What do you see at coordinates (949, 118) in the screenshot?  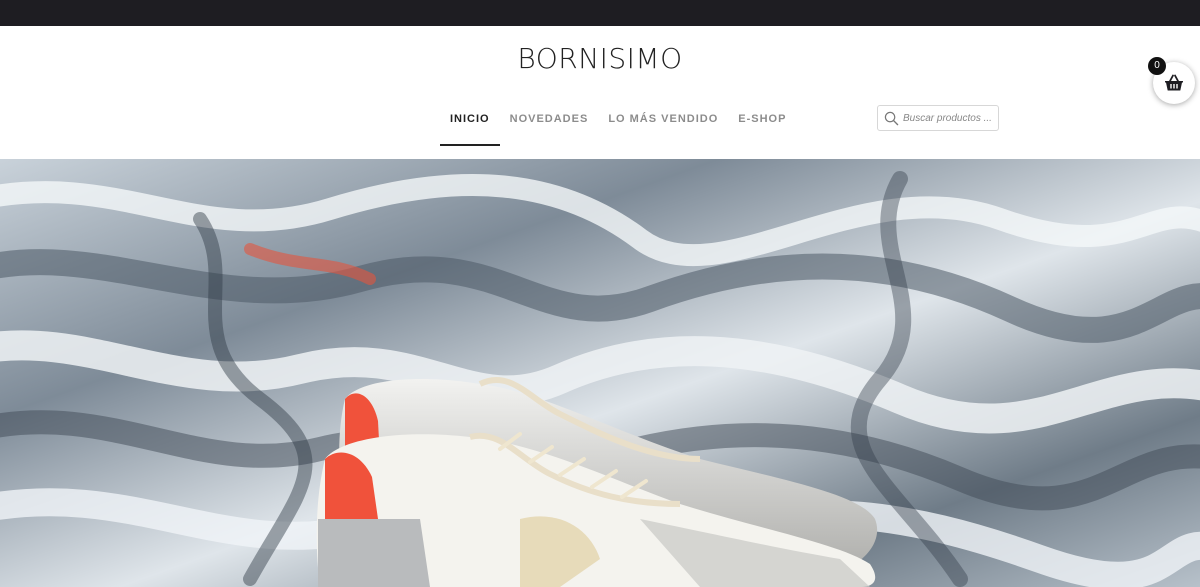 I see `search-input` at bounding box center [949, 118].